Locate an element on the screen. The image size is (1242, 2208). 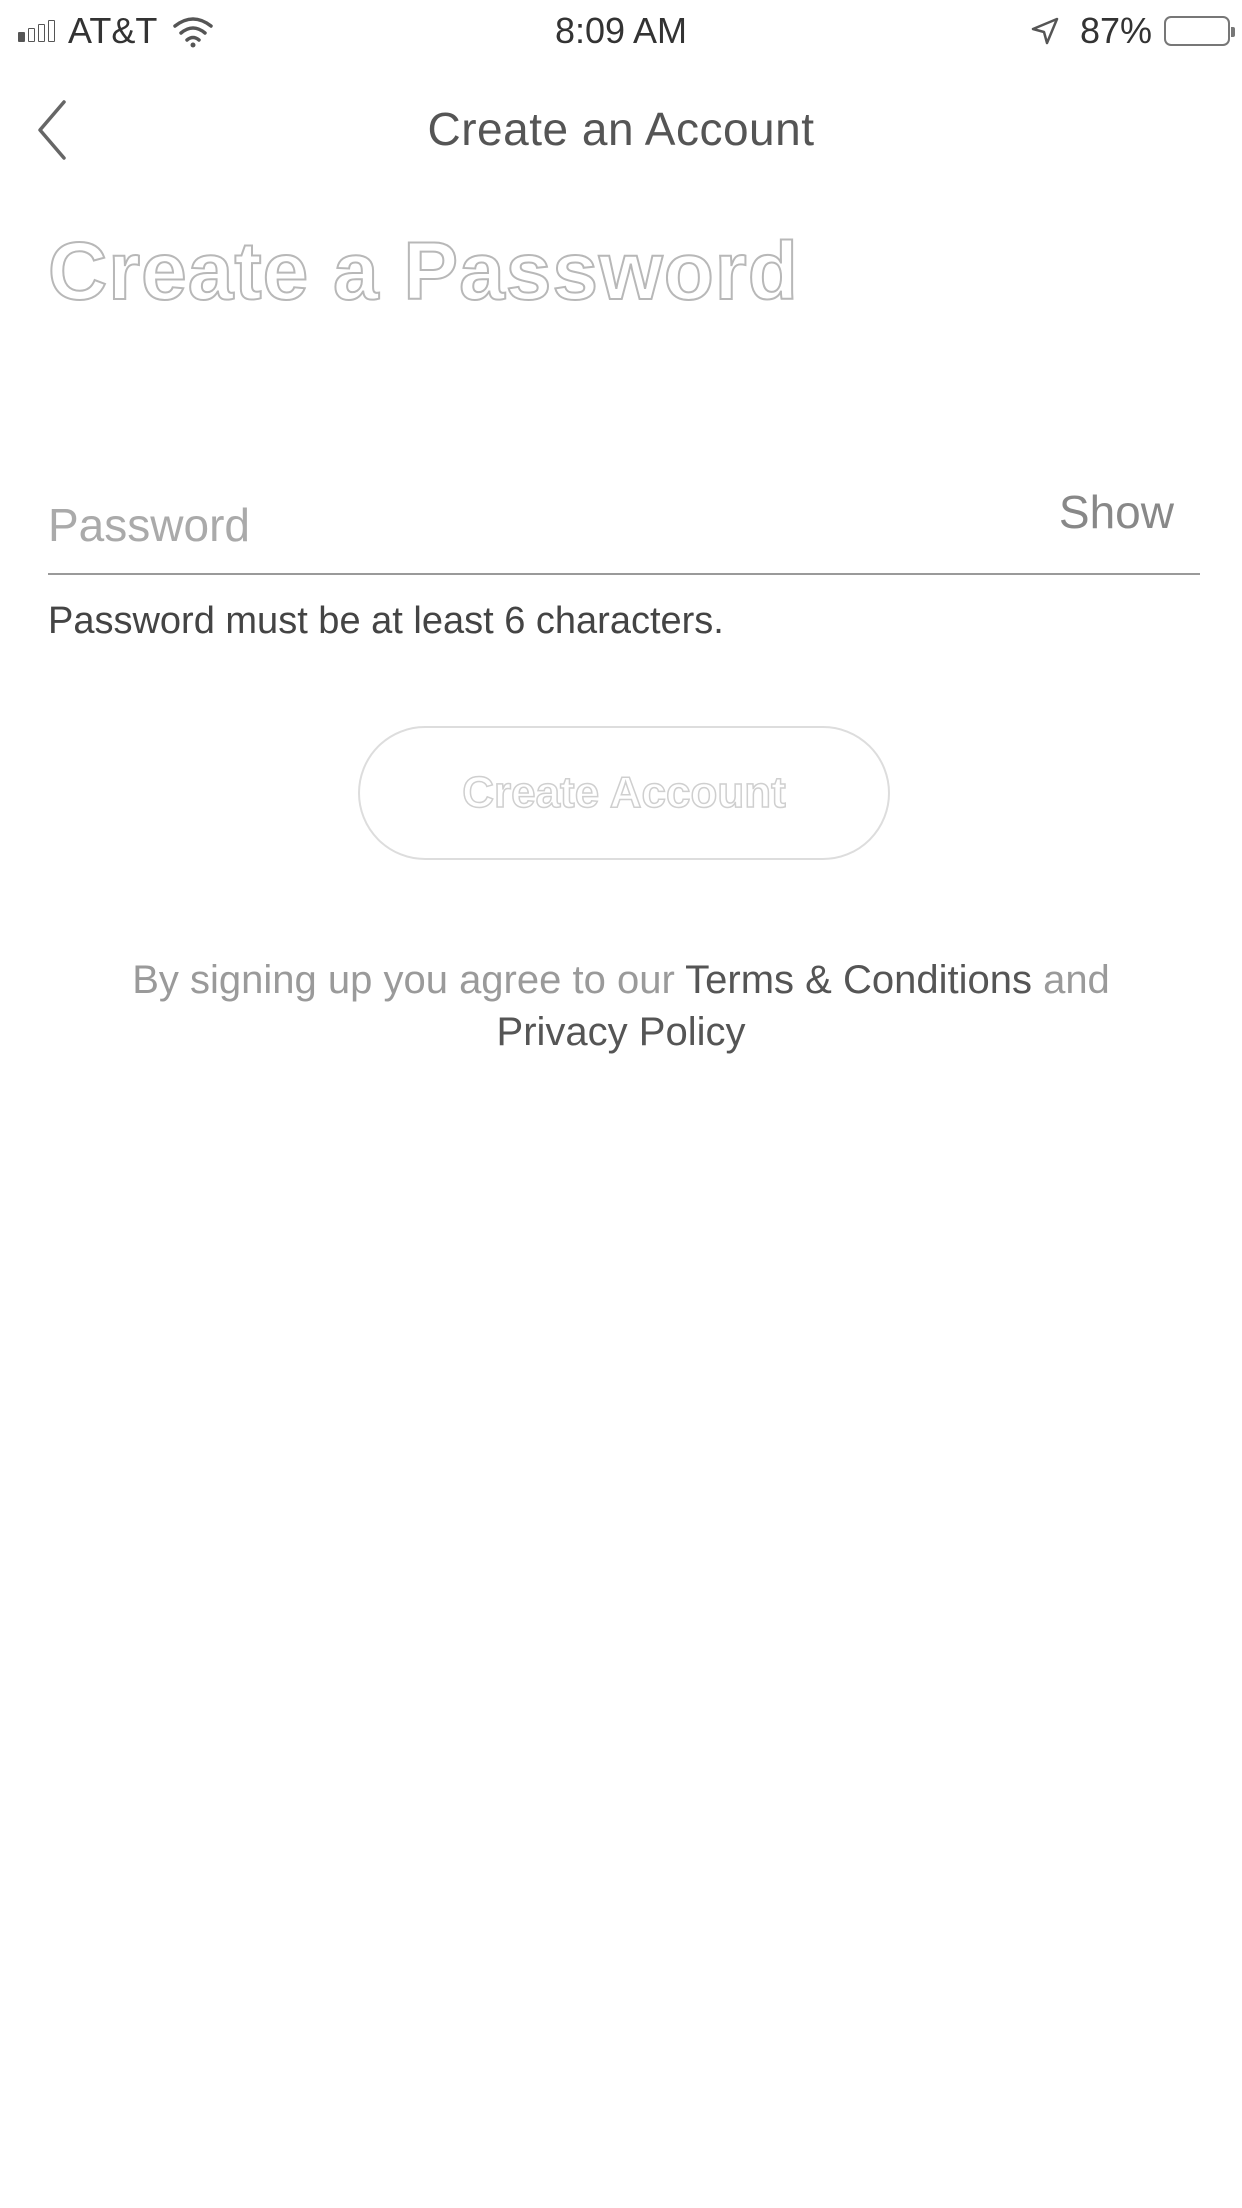
nav-title: Create an Account is located at coordinates (621, 129).